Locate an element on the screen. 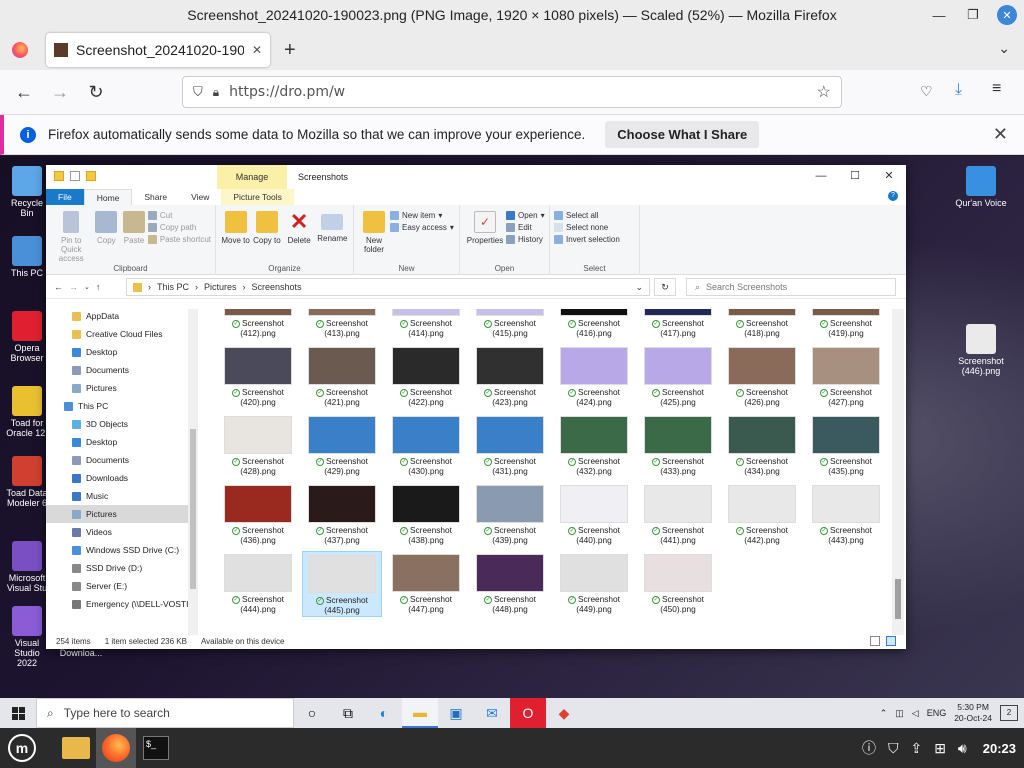 This screenshot has height=768, width=1024. panel-clock: 20:23 is located at coordinates (999, 748).